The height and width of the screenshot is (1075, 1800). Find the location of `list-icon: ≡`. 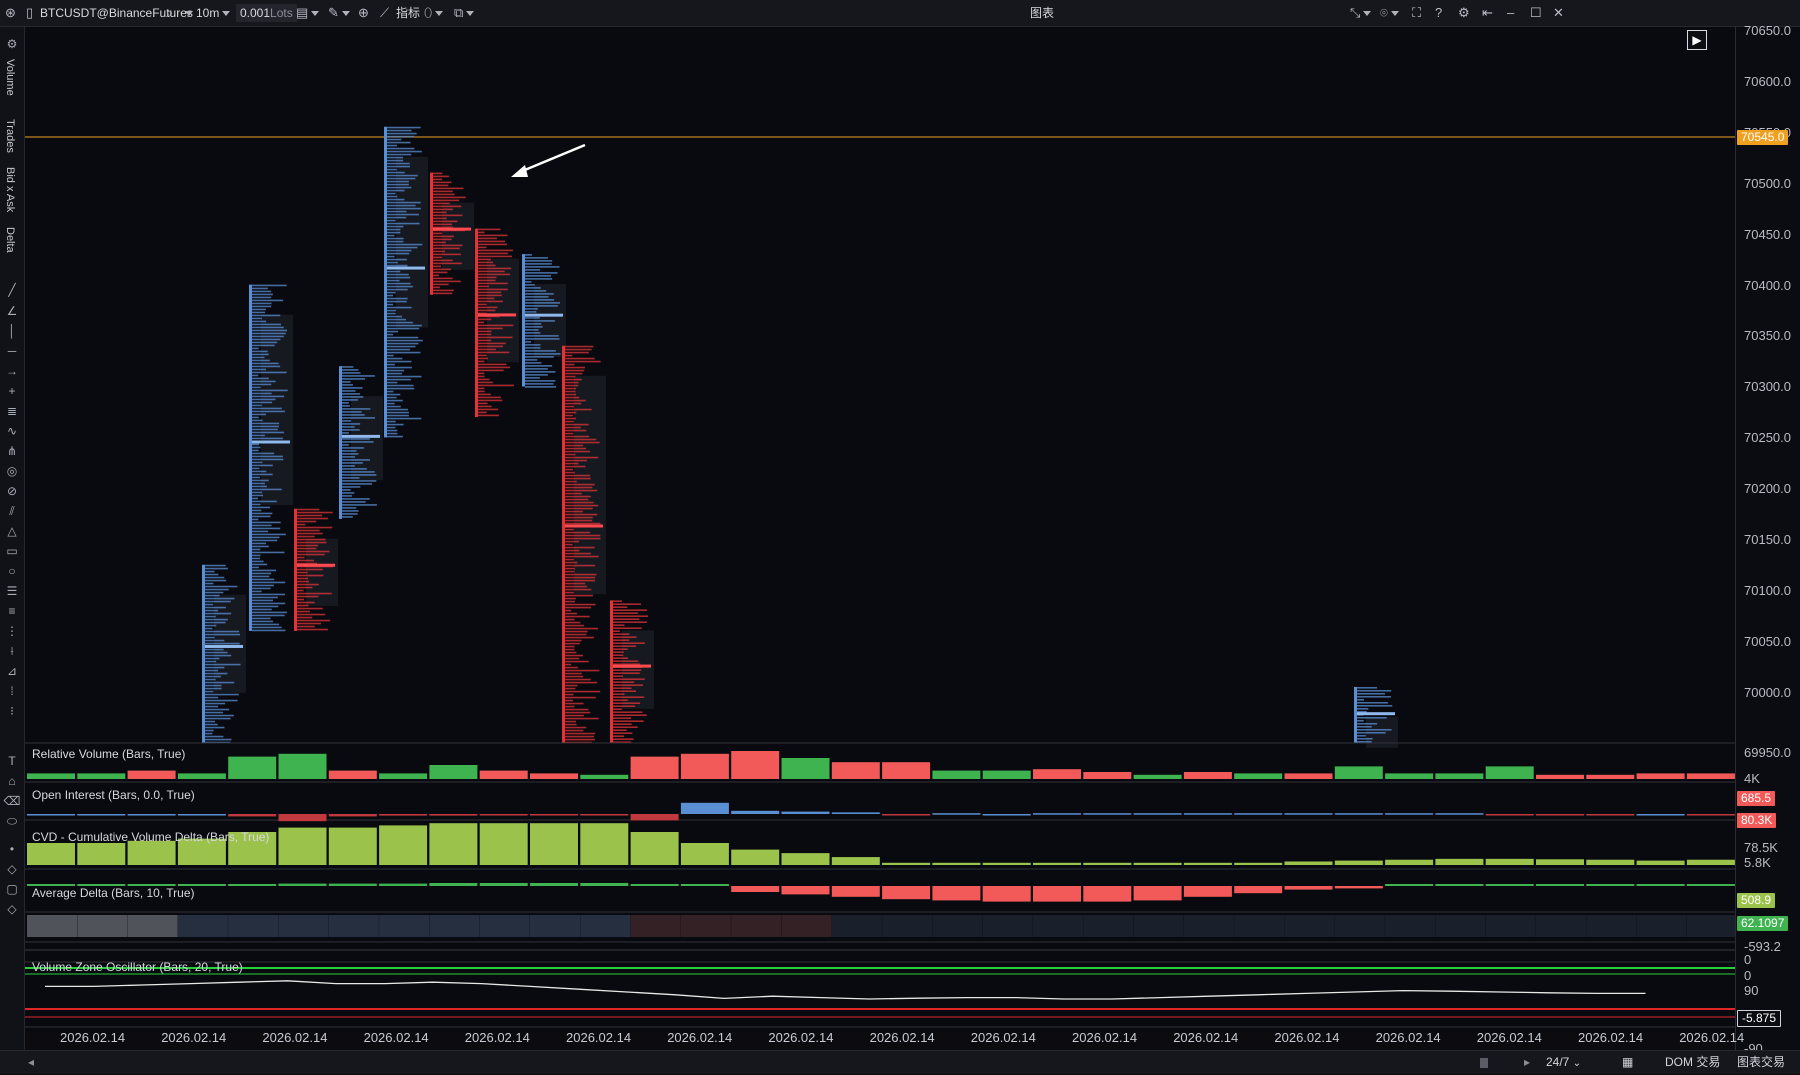

list-icon: ≡ is located at coordinates (12, 611).